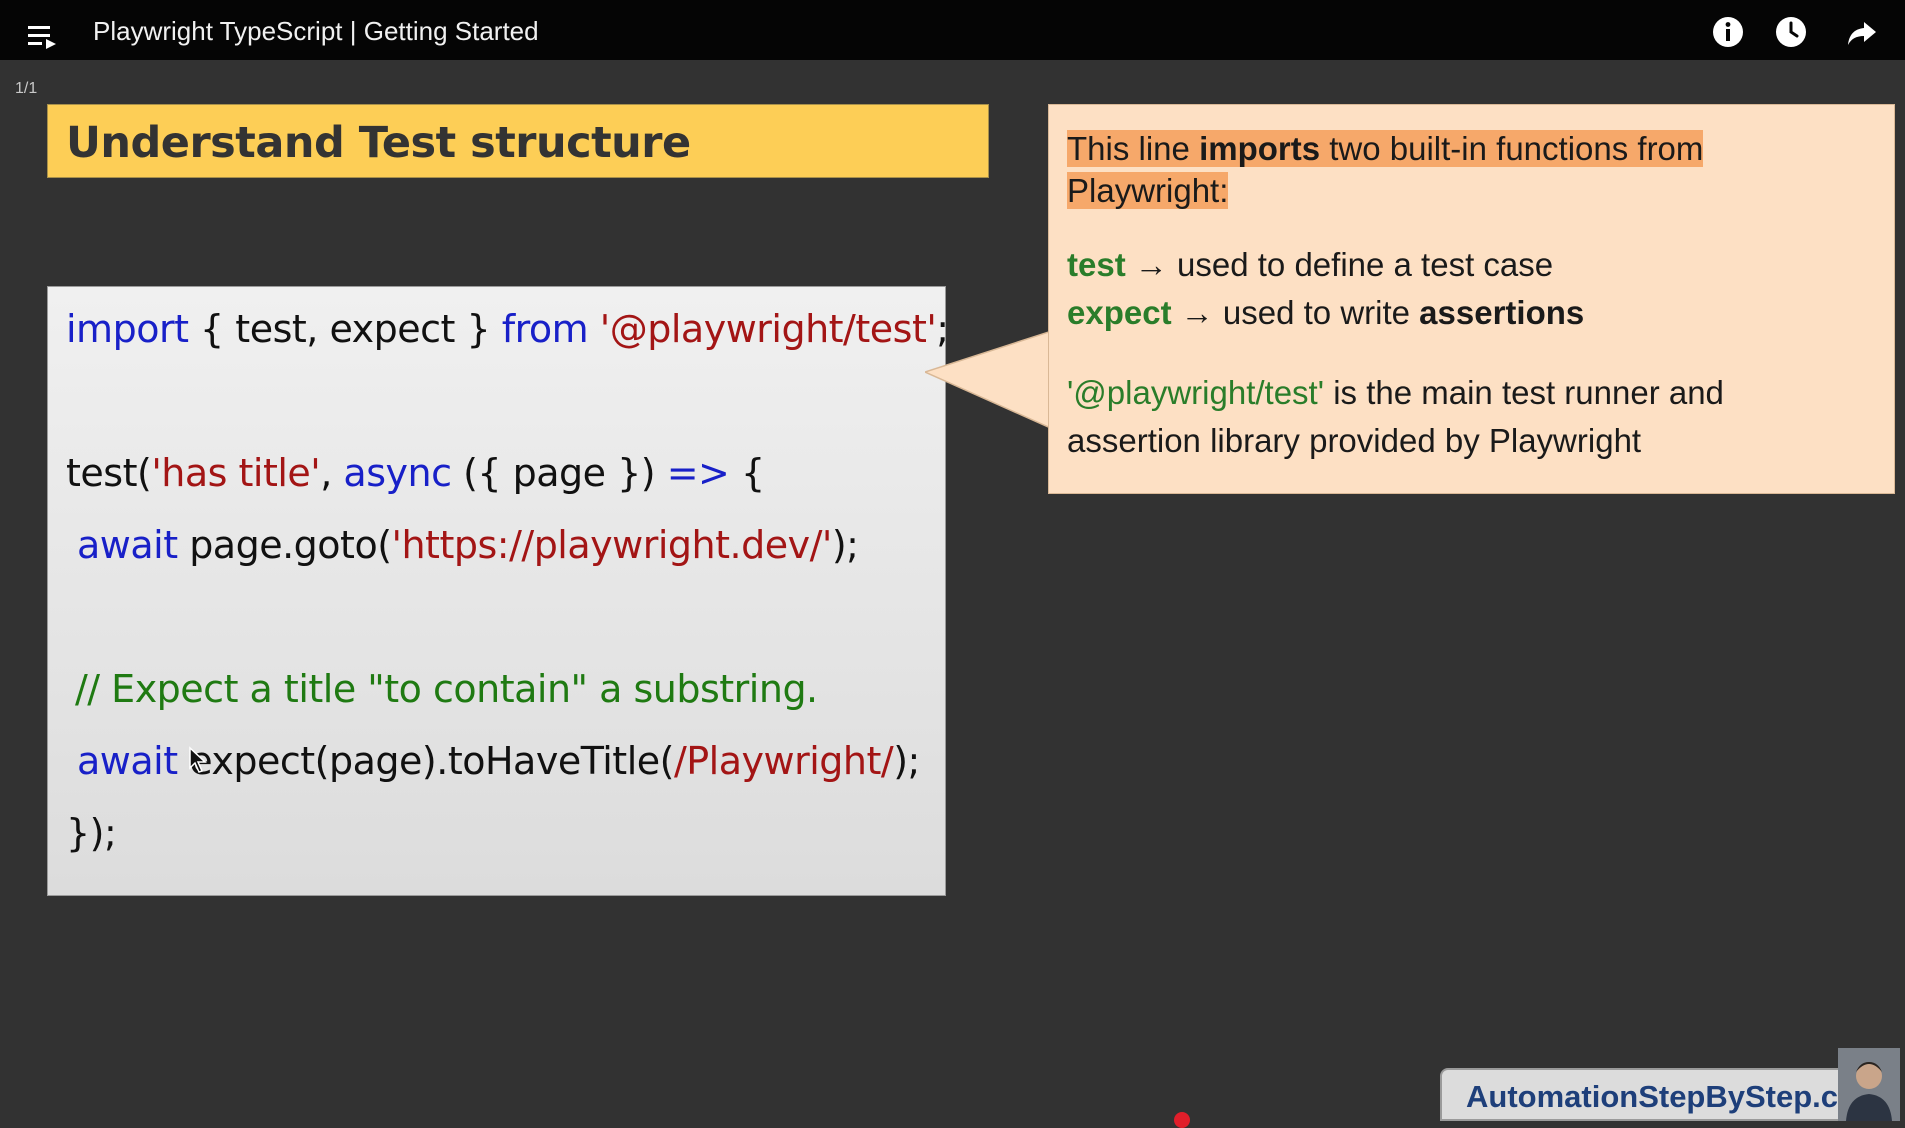  I want to click on code-keyword: async, so click(397, 473).